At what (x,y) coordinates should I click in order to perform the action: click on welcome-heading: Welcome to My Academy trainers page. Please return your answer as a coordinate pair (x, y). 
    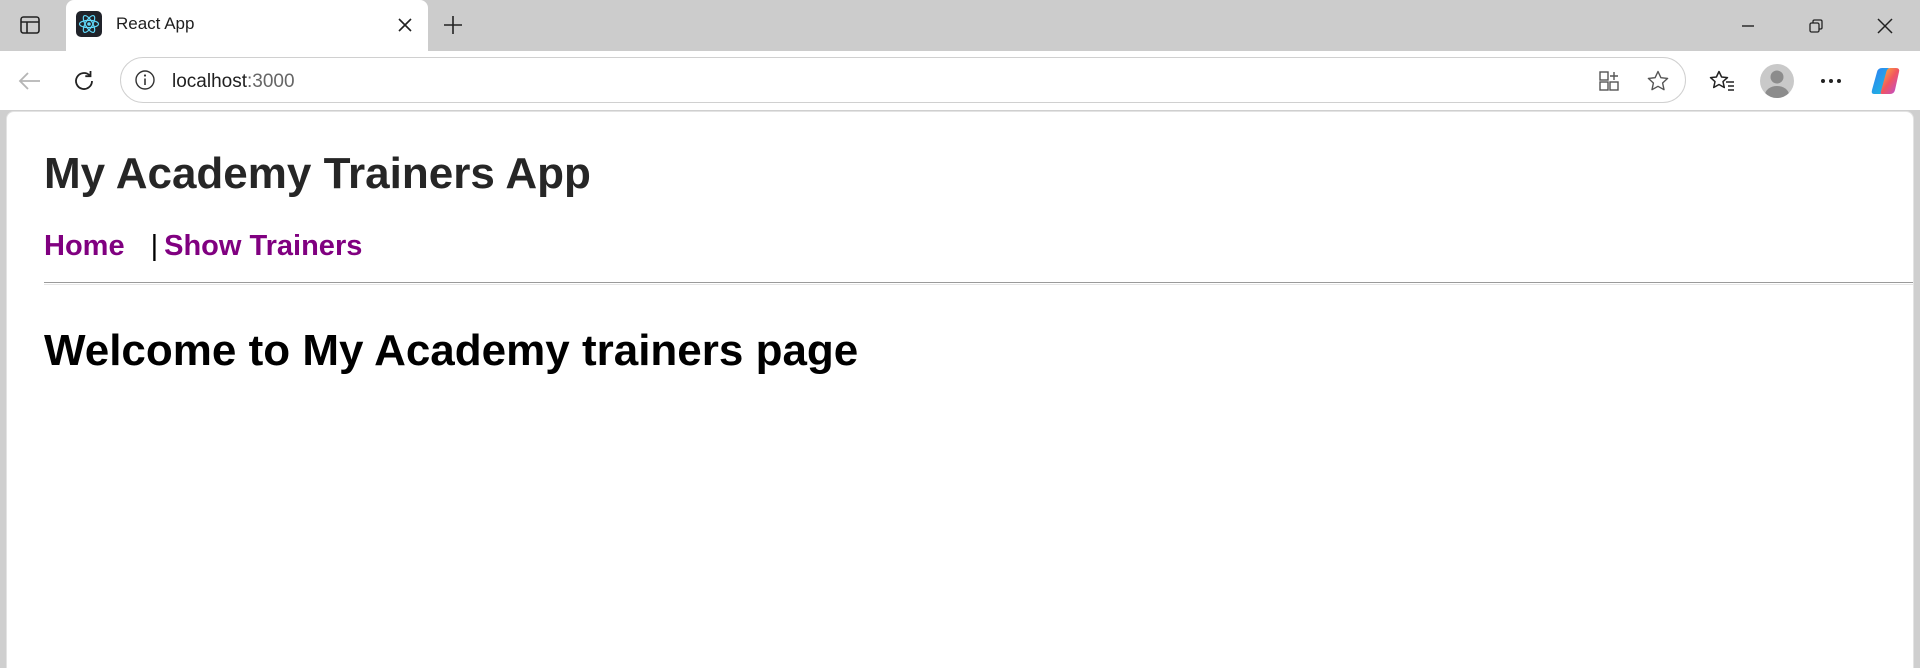
    Looking at the image, I should click on (451, 350).